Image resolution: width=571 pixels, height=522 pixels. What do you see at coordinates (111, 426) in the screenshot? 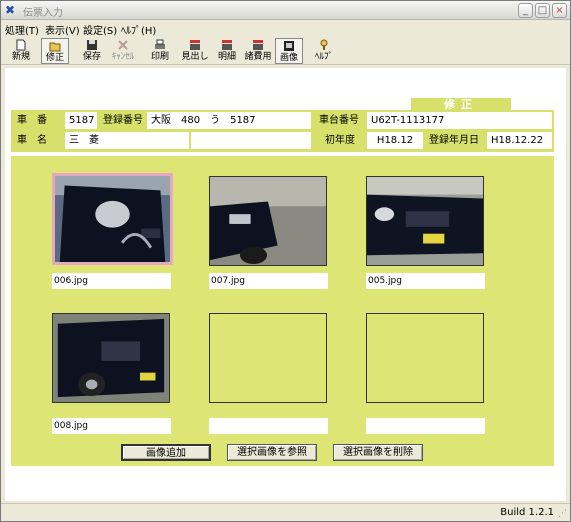
I see `photo-filename-4: 008.jpg` at bounding box center [111, 426].